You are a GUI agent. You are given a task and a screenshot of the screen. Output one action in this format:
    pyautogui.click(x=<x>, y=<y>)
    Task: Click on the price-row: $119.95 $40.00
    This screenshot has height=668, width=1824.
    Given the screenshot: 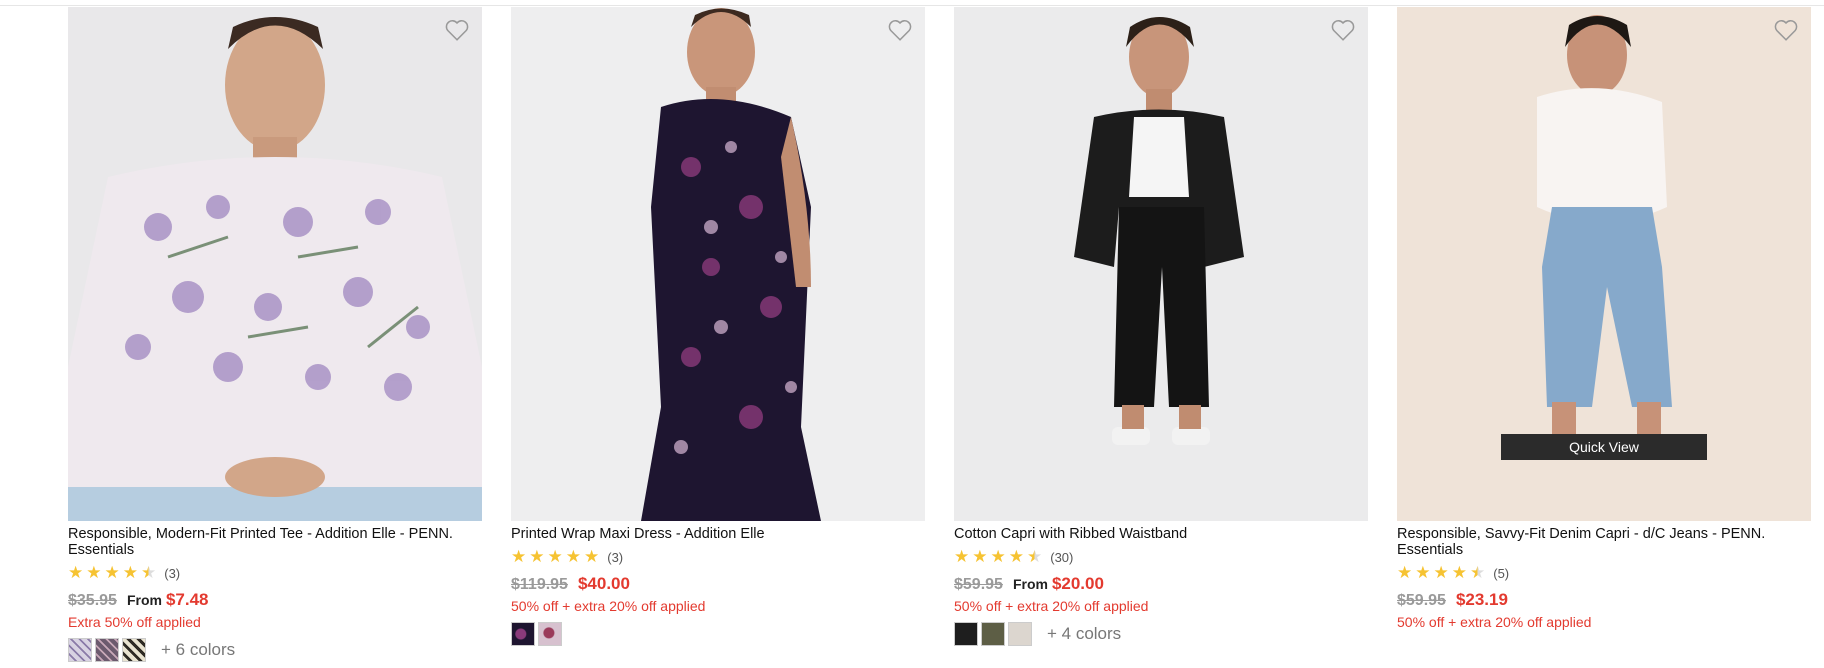 What is the action you would take?
    pyautogui.click(x=718, y=584)
    